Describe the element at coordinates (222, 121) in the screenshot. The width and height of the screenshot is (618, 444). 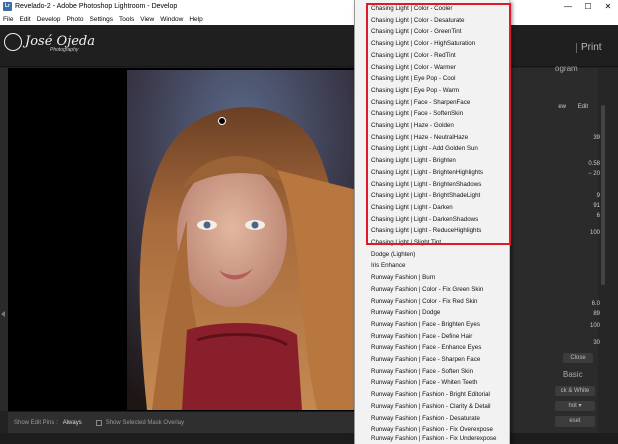
I see `edit-pin` at that location.